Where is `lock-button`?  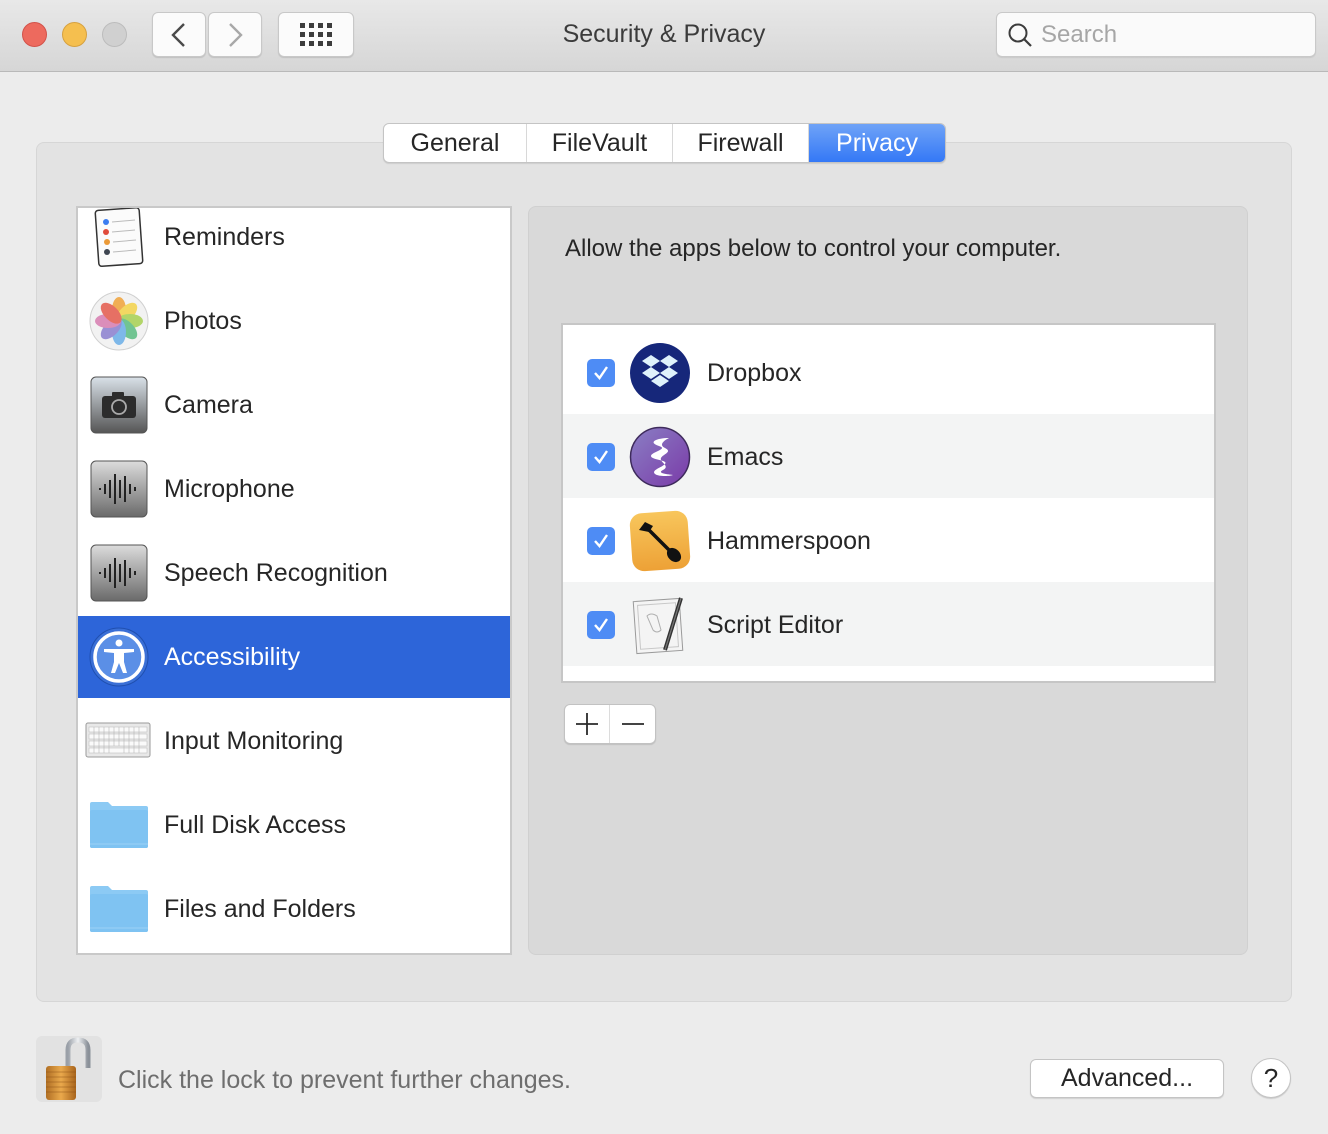
lock-button is located at coordinates (69, 1069).